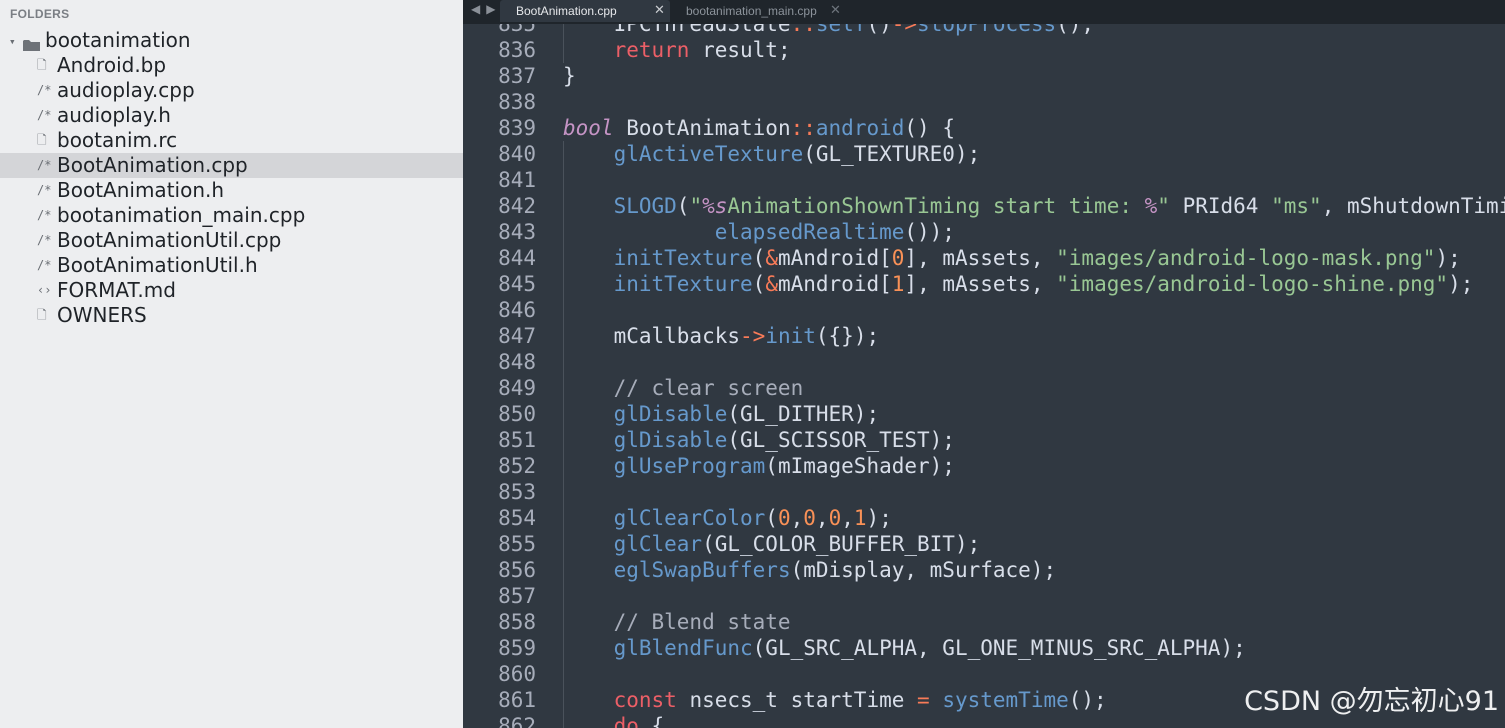 The width and height of the screenshot is (1505, 728). I want to click on line-number: 847, so click(517, 336).